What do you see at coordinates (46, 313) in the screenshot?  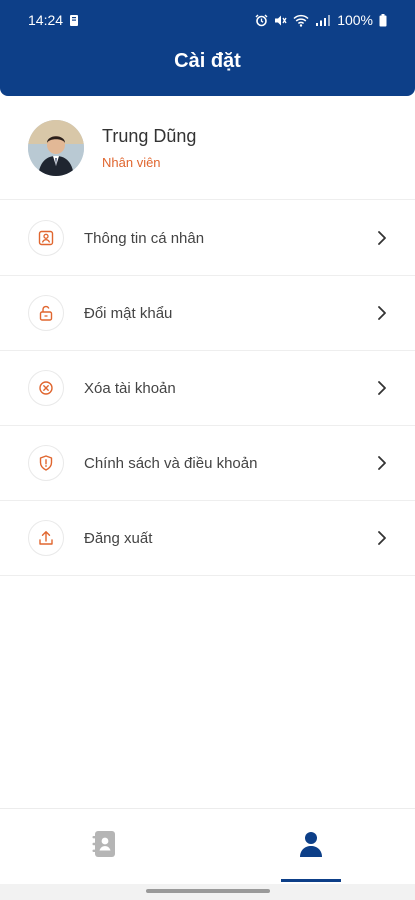 I see `unlock-icon` at bounding box center [46, 313].